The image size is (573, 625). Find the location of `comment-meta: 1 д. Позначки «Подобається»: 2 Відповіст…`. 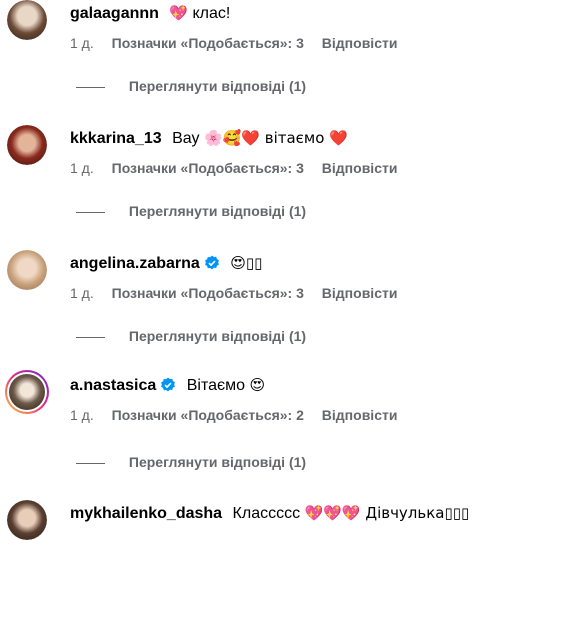

comment-meta: 1 д. Позначки «Подобається»: 2 Відповіст… is located at coordinates (240, 415).